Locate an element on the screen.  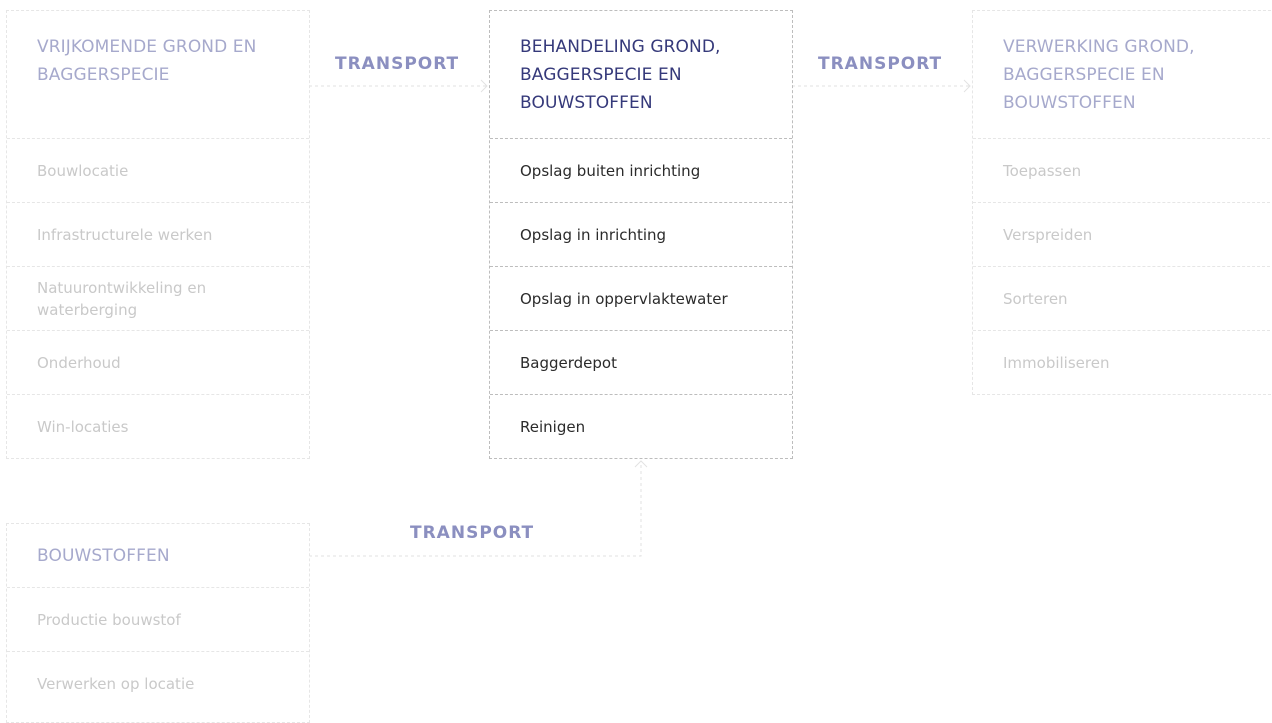
list-item: Opslag buiten inrichting is located at coordinates (641, 171).